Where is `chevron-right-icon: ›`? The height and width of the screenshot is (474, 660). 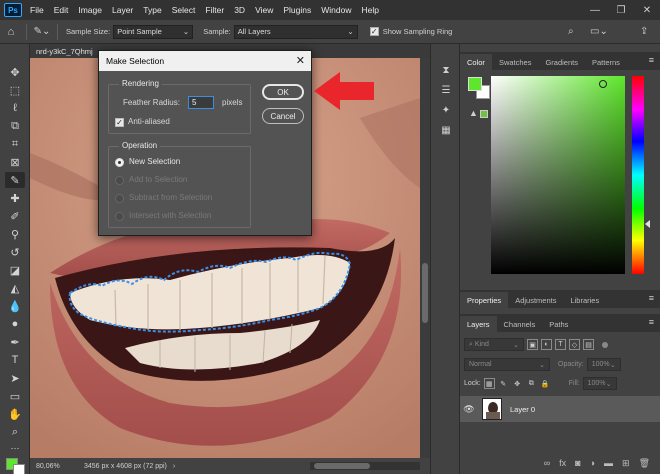 chevron-right-icon: › is located at coordinates (174, 466).